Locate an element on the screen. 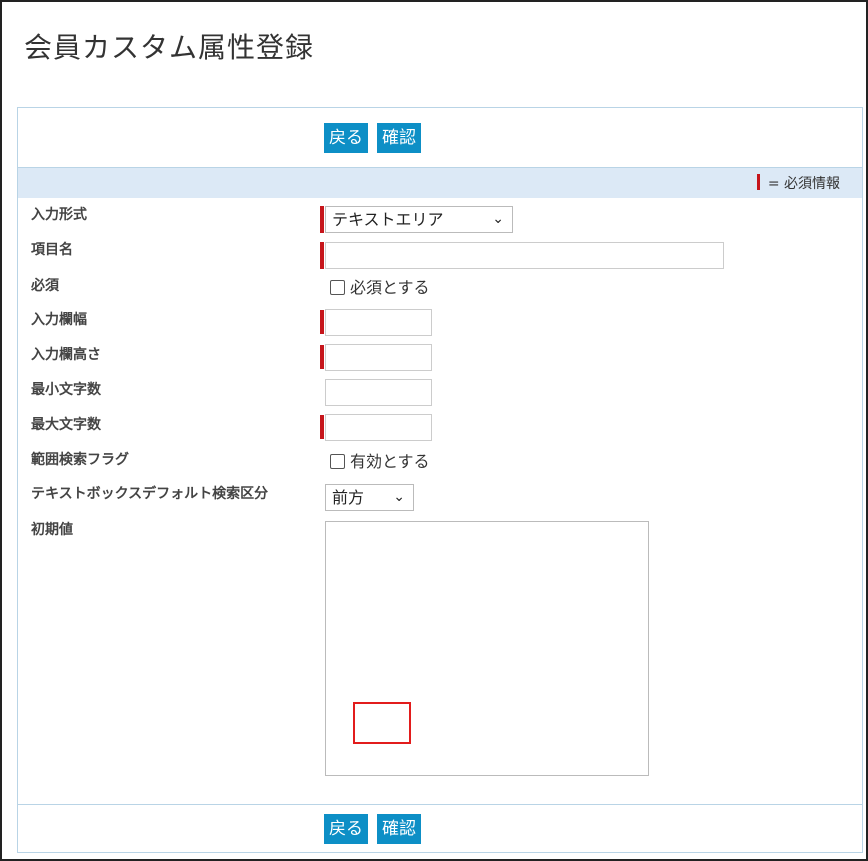  field-height-input is located at coordinates (378, 357).